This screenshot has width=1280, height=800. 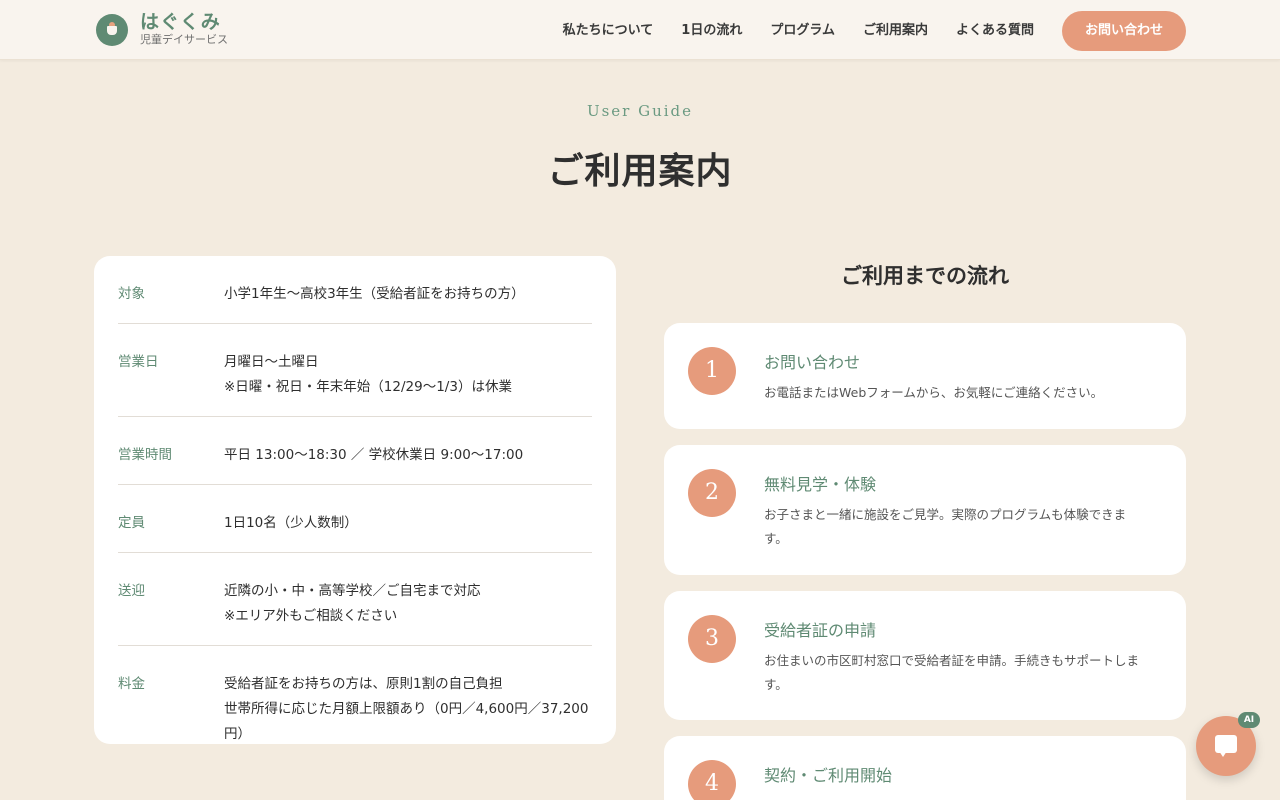 I want to click on flow-step-1: 1 お問い合わせ お電話またはWebフォームから、お気軽にご連絡ください。, so click(x=925, y=376).